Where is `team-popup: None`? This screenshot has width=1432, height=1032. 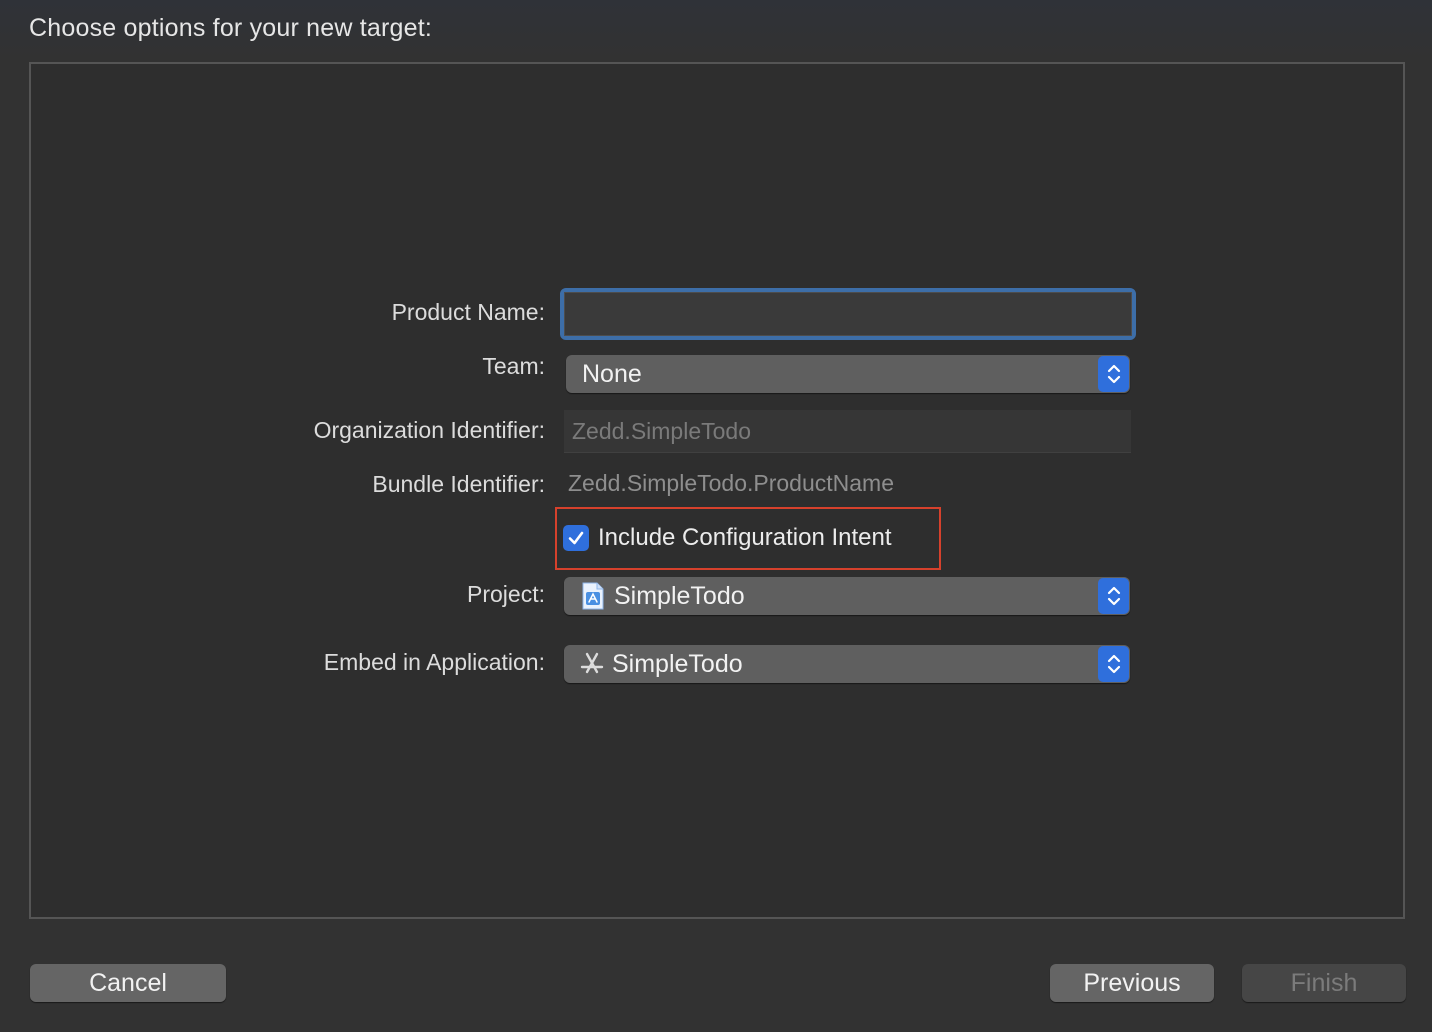 team-popup: None is located at coordinates (848, 374).